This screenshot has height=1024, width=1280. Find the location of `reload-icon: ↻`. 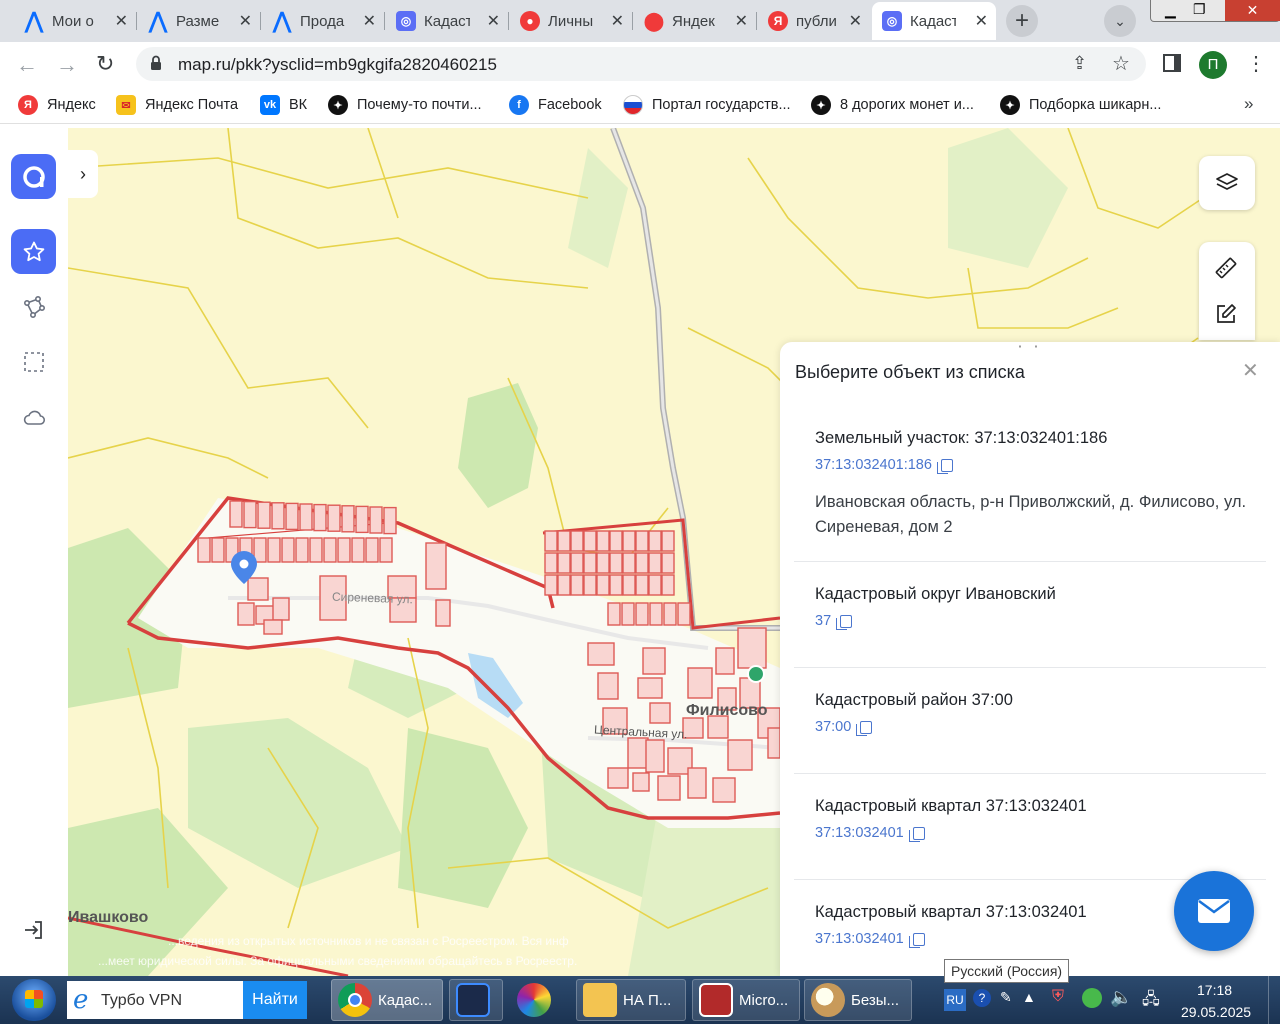

reload-icon: ↻ is located at coordinates (105, 64).